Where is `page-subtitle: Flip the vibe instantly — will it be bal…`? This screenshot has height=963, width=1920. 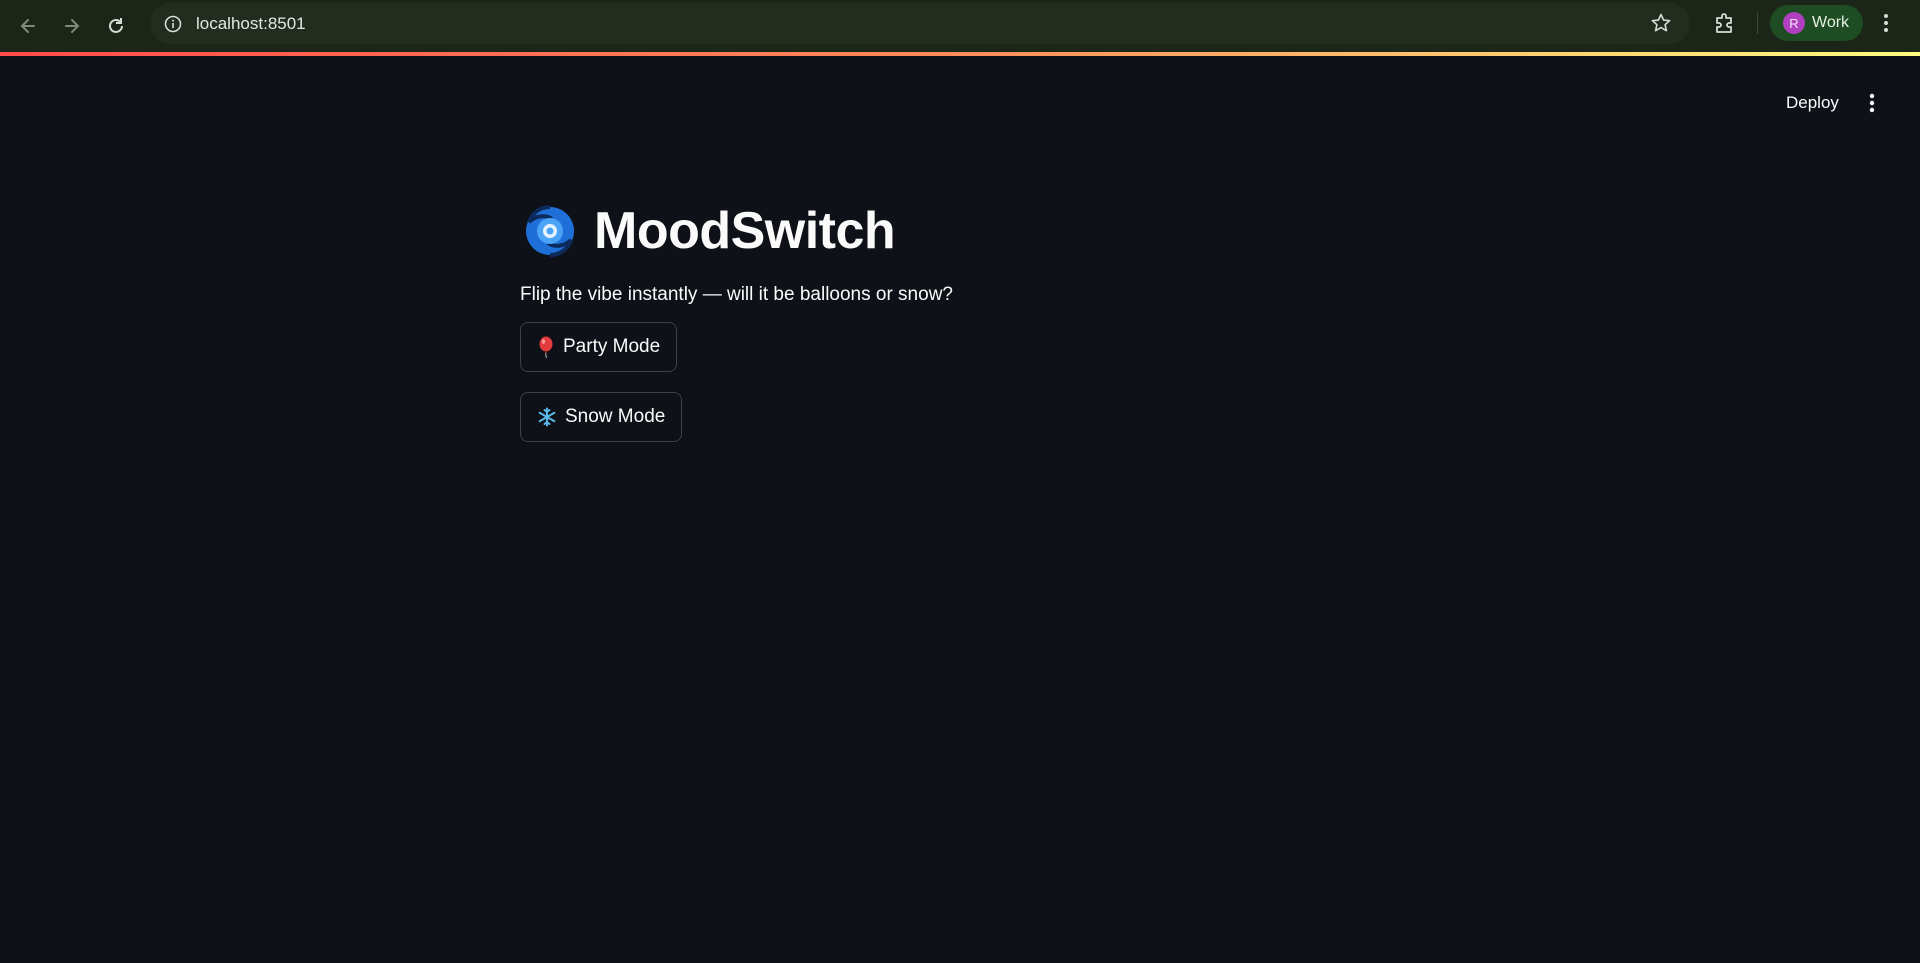 page-subtitle: Flip the vibe instantly — will it be bal… is located at coordinates (736, 294).